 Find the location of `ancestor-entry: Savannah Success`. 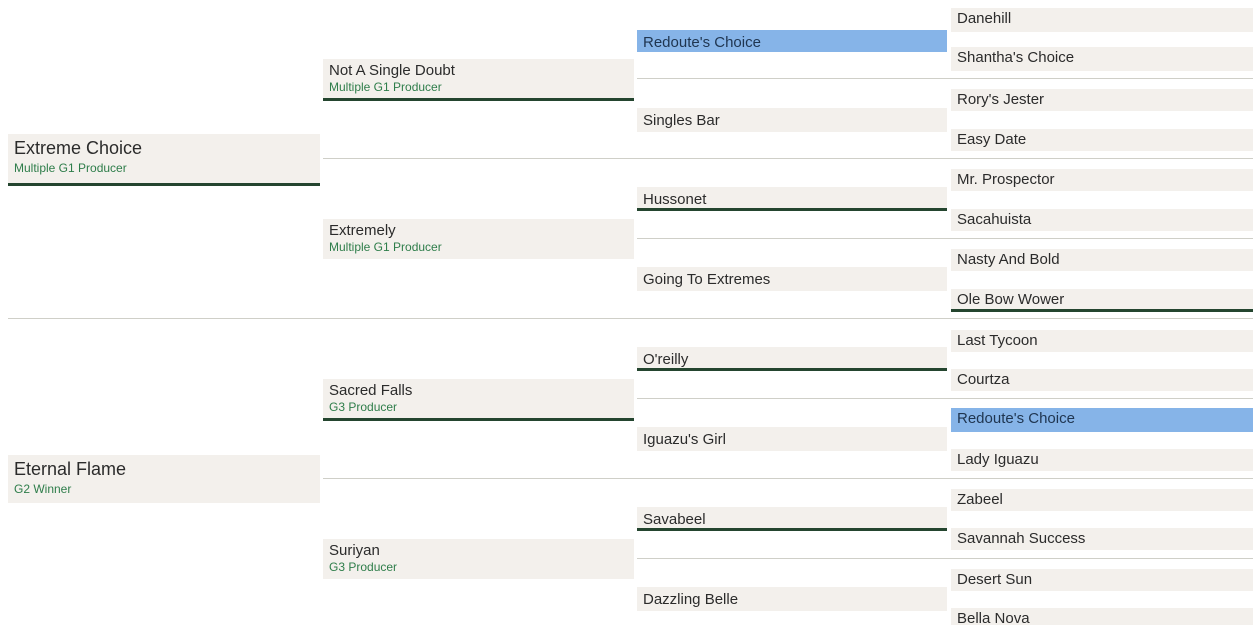

ancestor-entry: Savannah Success is located at coordinates (1102, 539).